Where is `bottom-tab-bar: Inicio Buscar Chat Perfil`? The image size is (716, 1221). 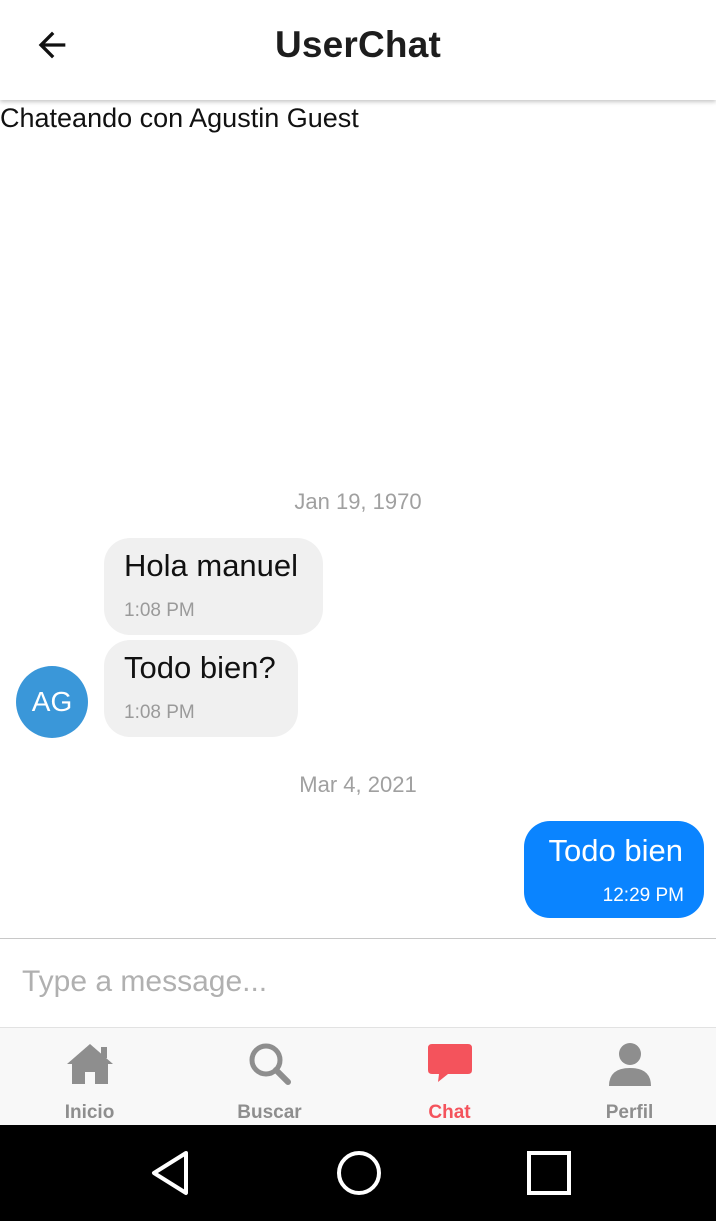 bottom-tab-bar: Inicio Buscar Chat Perfil is located at coordinates (358, 1076).